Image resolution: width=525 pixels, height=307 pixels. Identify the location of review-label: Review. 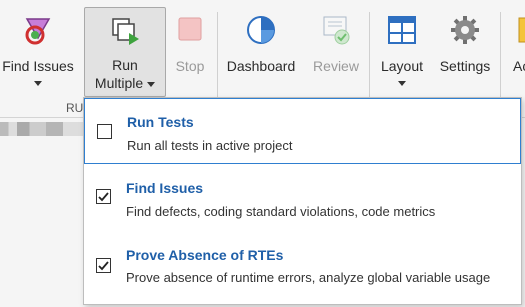
(336, 66).